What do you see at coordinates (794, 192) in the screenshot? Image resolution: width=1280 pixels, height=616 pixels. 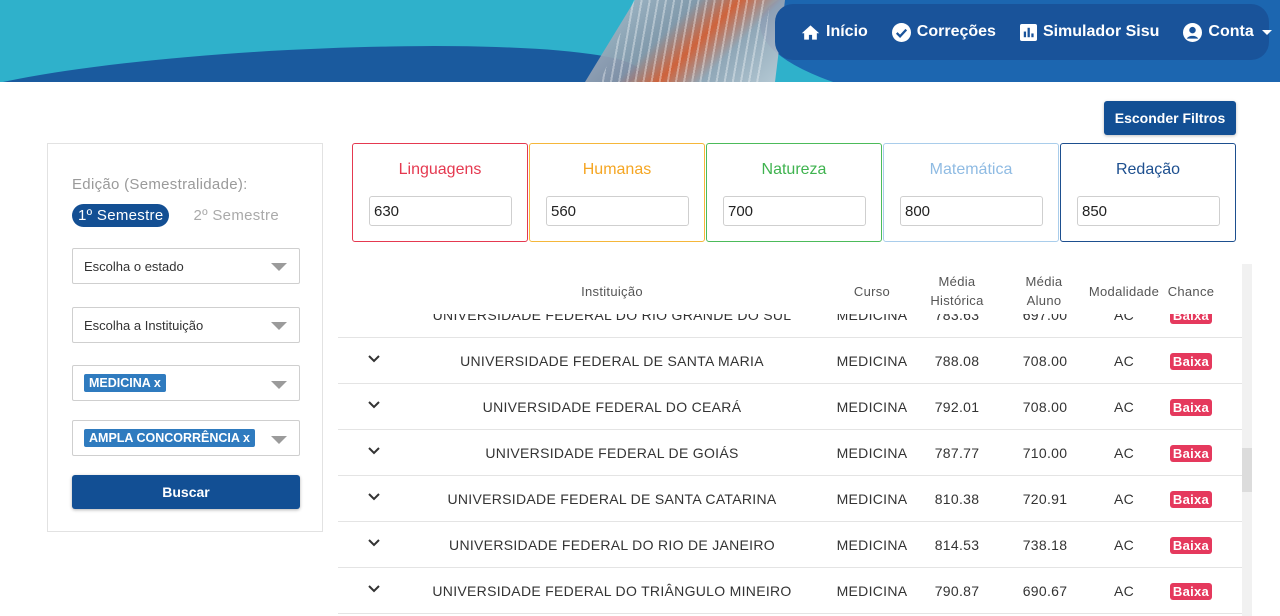 I see `score-card-natureza: Natureza` at bounding box center [794, 192].